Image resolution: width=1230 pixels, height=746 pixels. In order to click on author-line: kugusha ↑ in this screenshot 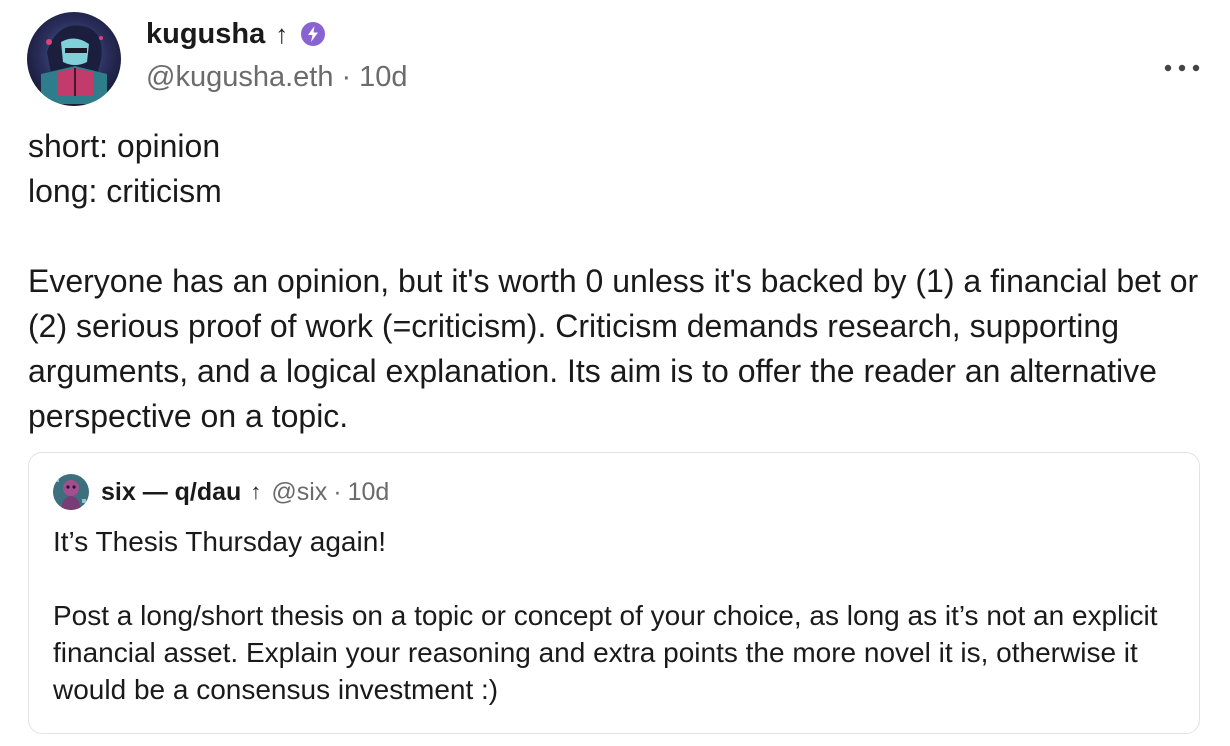, I will do `click(236, 34)`.